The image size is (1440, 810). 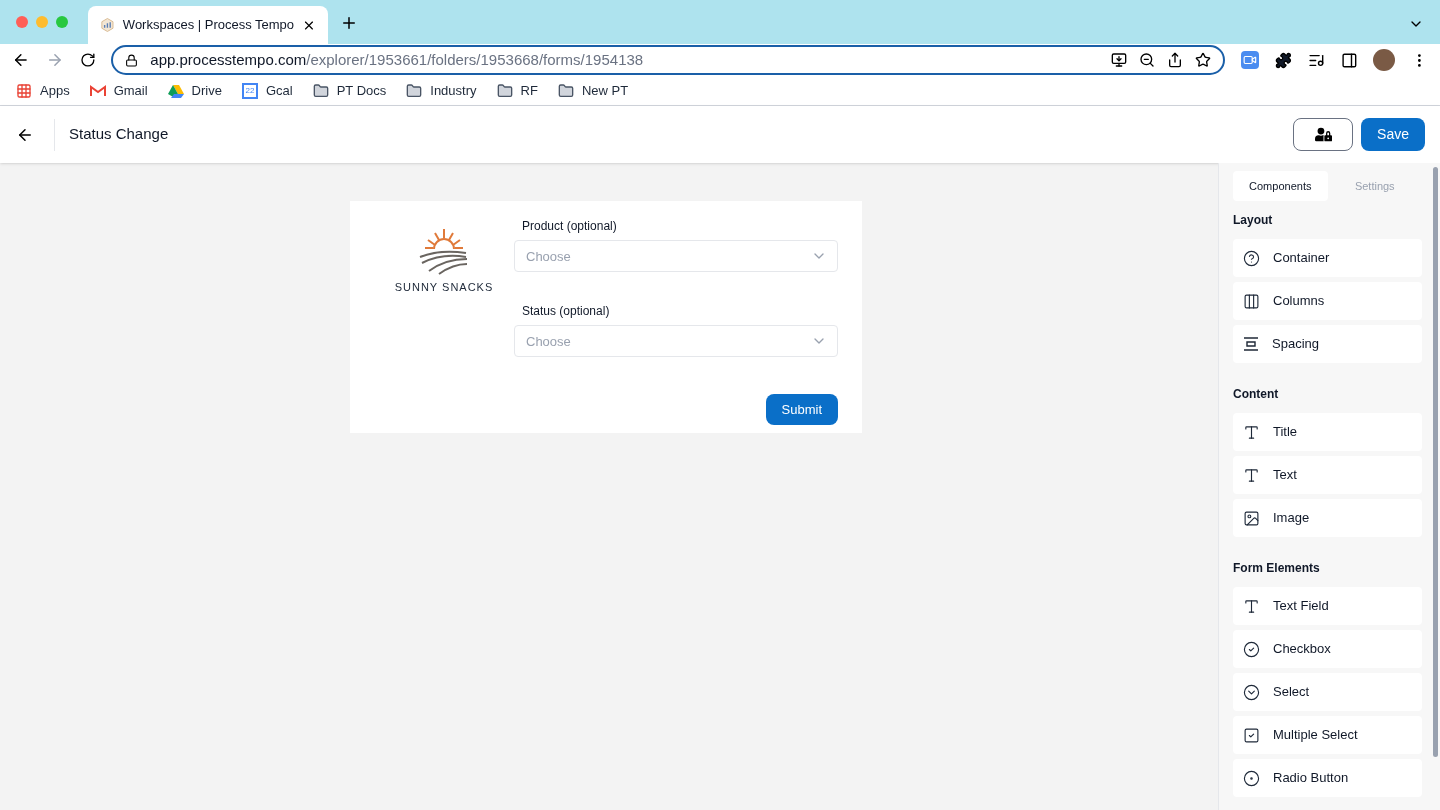 What do you see at coordinates (444, 287) in the screenshot?
I see `logo-text: SUNNY SNACKS` at bounding box center [444, 287].